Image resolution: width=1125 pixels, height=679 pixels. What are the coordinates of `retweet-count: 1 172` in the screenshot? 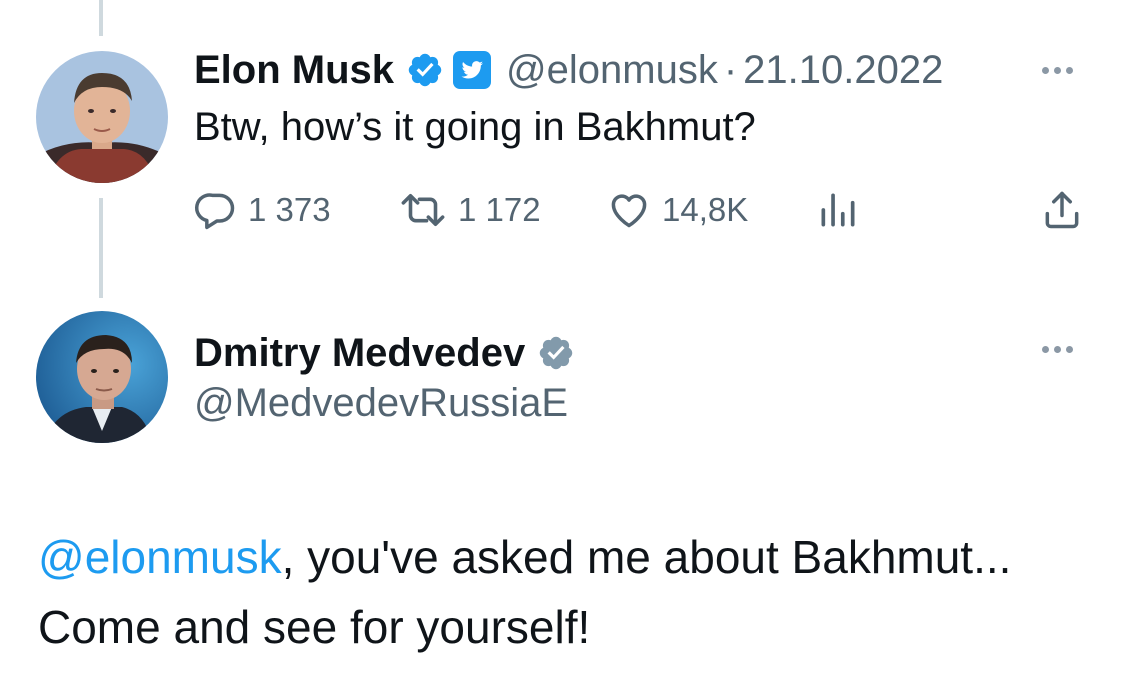 It's located at (499, 209).